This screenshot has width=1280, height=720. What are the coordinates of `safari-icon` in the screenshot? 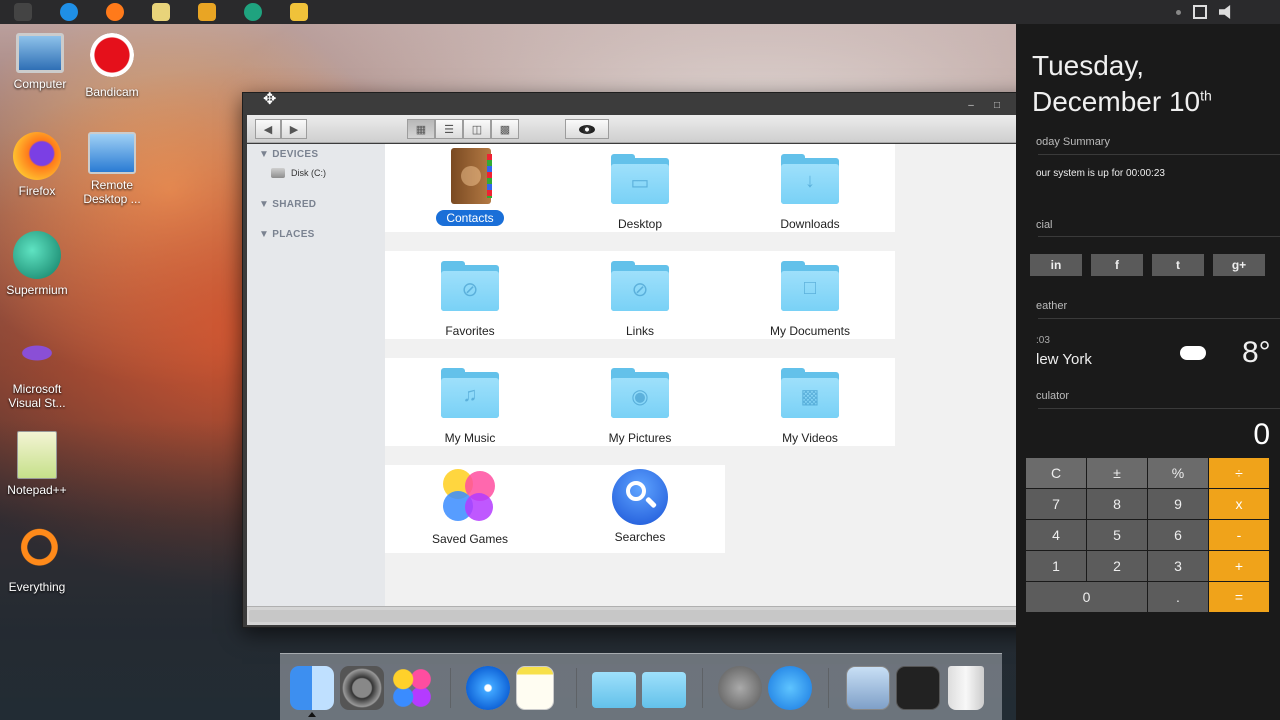 It's located at (488, 688).